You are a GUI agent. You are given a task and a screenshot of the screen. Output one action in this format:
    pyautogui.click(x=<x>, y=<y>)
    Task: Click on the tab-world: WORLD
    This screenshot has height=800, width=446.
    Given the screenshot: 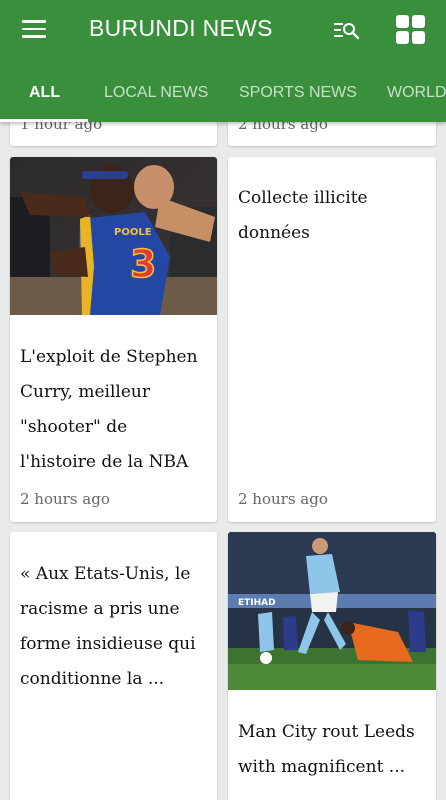 What is the action you would take?
    pyautogui.click(x=416, y=93)
    